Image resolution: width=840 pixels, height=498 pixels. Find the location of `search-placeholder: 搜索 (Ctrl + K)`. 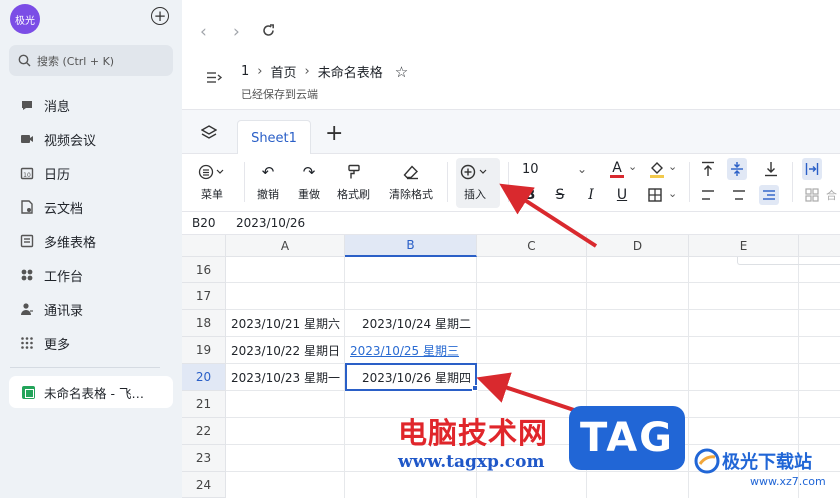

search-placeholder: 搜索 (Ctrl + K) is located at coordinates (76, 61).